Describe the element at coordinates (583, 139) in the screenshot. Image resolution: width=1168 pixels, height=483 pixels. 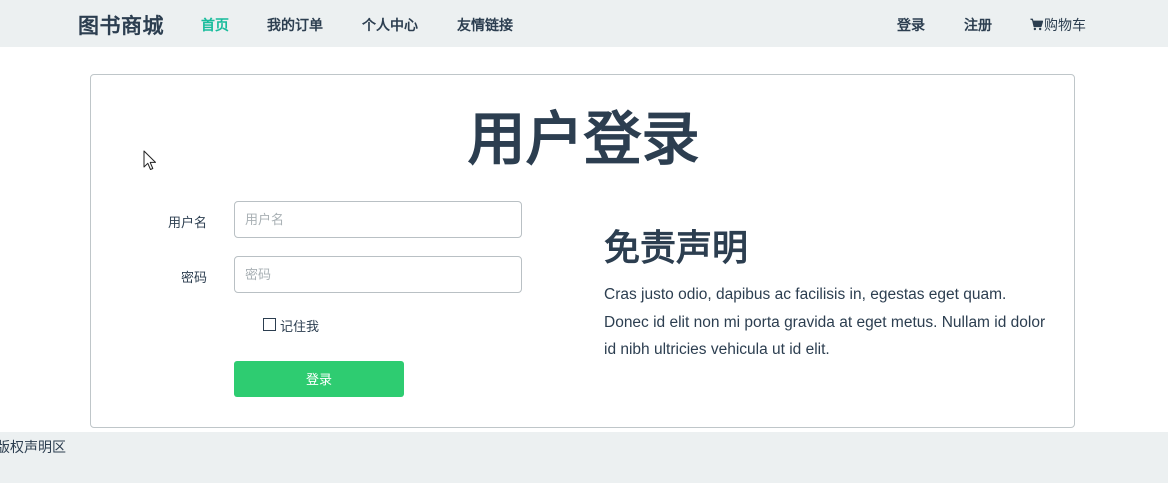
I see `page-title: 用户登录` at that location.